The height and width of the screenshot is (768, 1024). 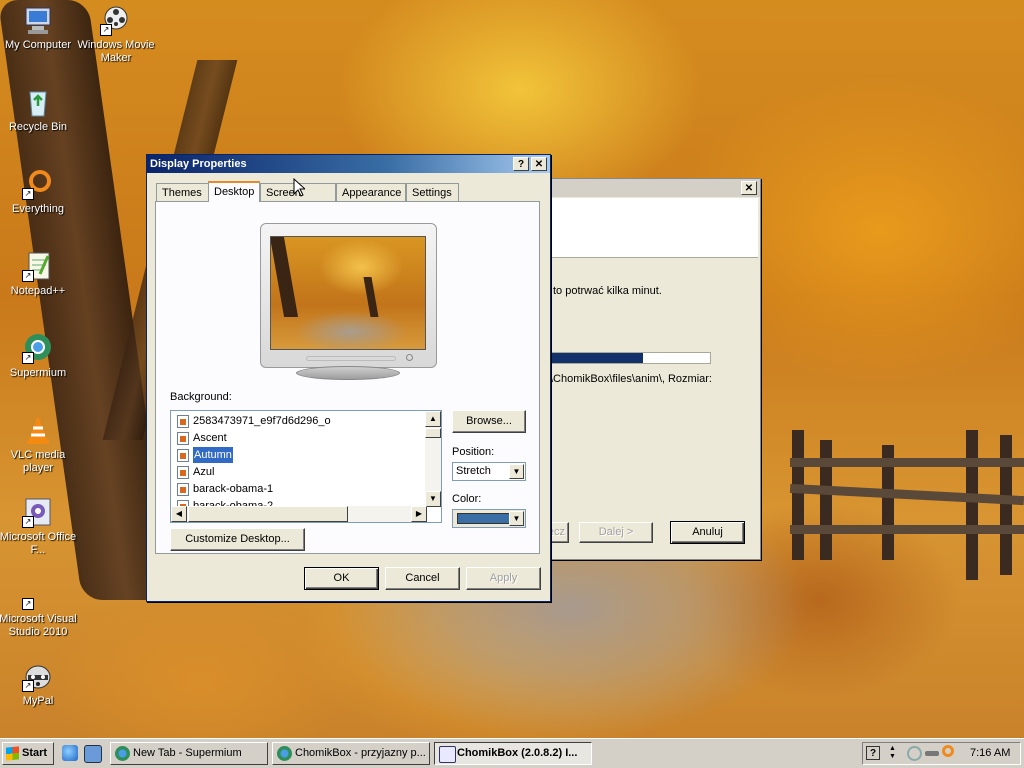 I want to click on display-properties-titlebar: Display Properties ? ✕, so click(x=348, y=164).